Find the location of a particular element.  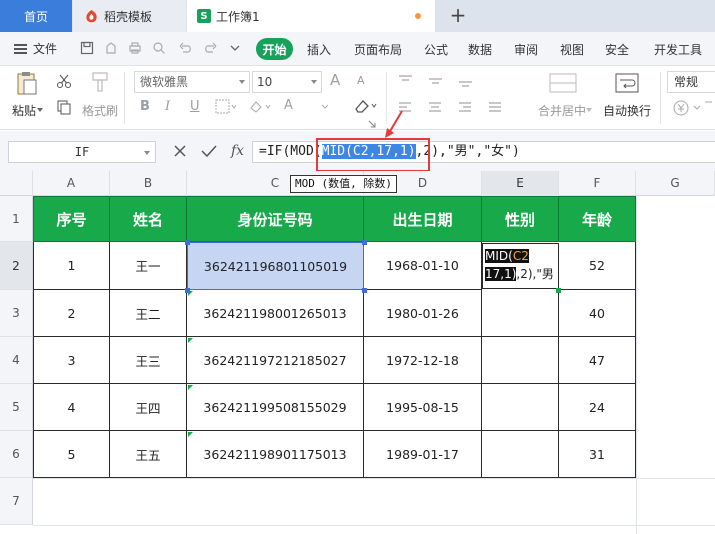

table-cell: 2 is located at coordinates (71, 313).